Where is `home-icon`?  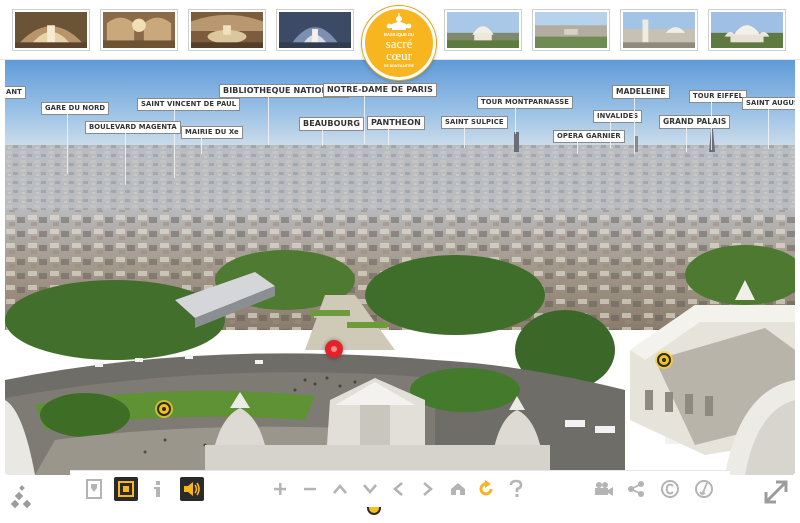 home-icon is located at coordinates (458, 489).